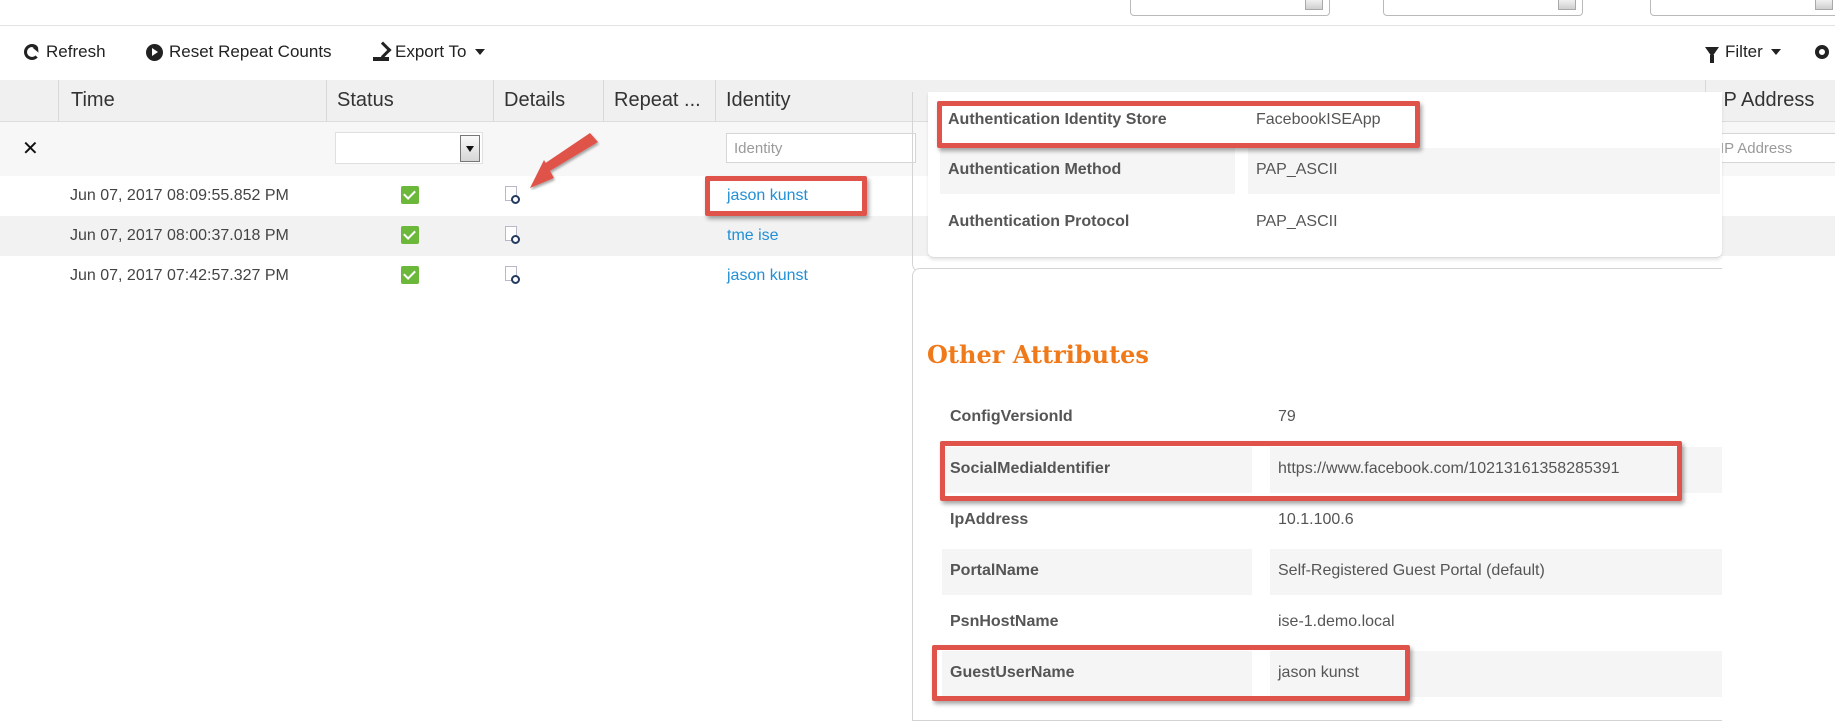 This screenshot has height=721, width=1835. I want to click on kv-key: Authentication Protocol, so click(1039, 221).